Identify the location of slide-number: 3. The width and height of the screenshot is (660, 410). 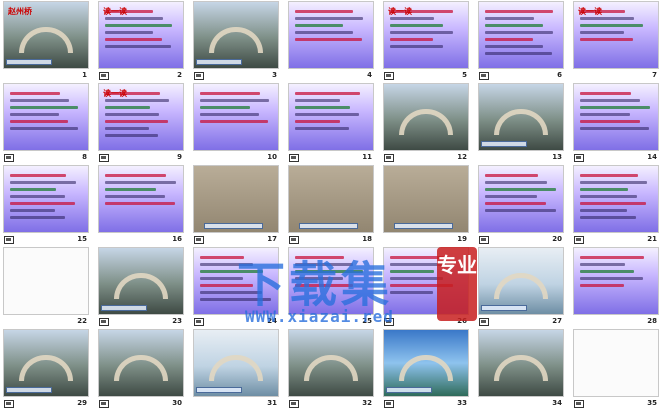
(274, 75).